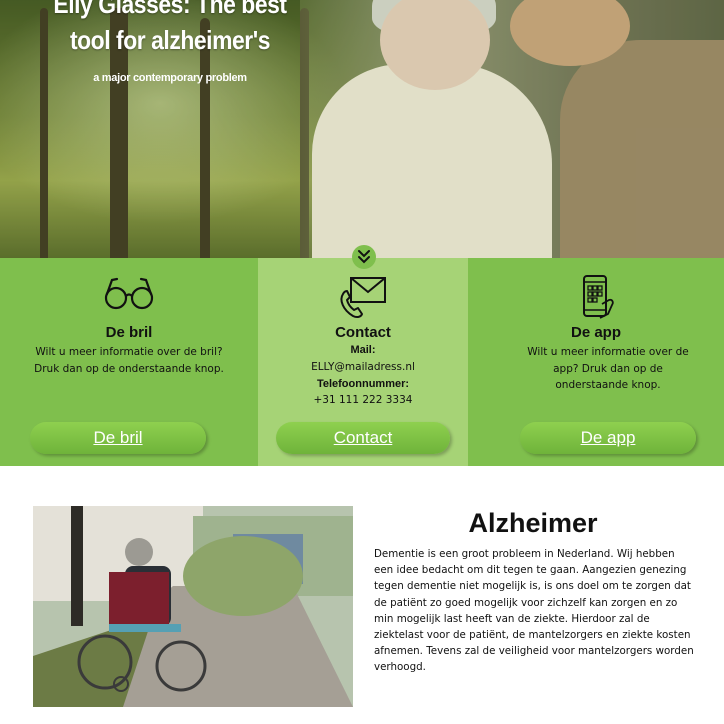 The width and height of the screenshot is (724, 724). I want to click on double-chevron-down-icon, so click(364, 257).